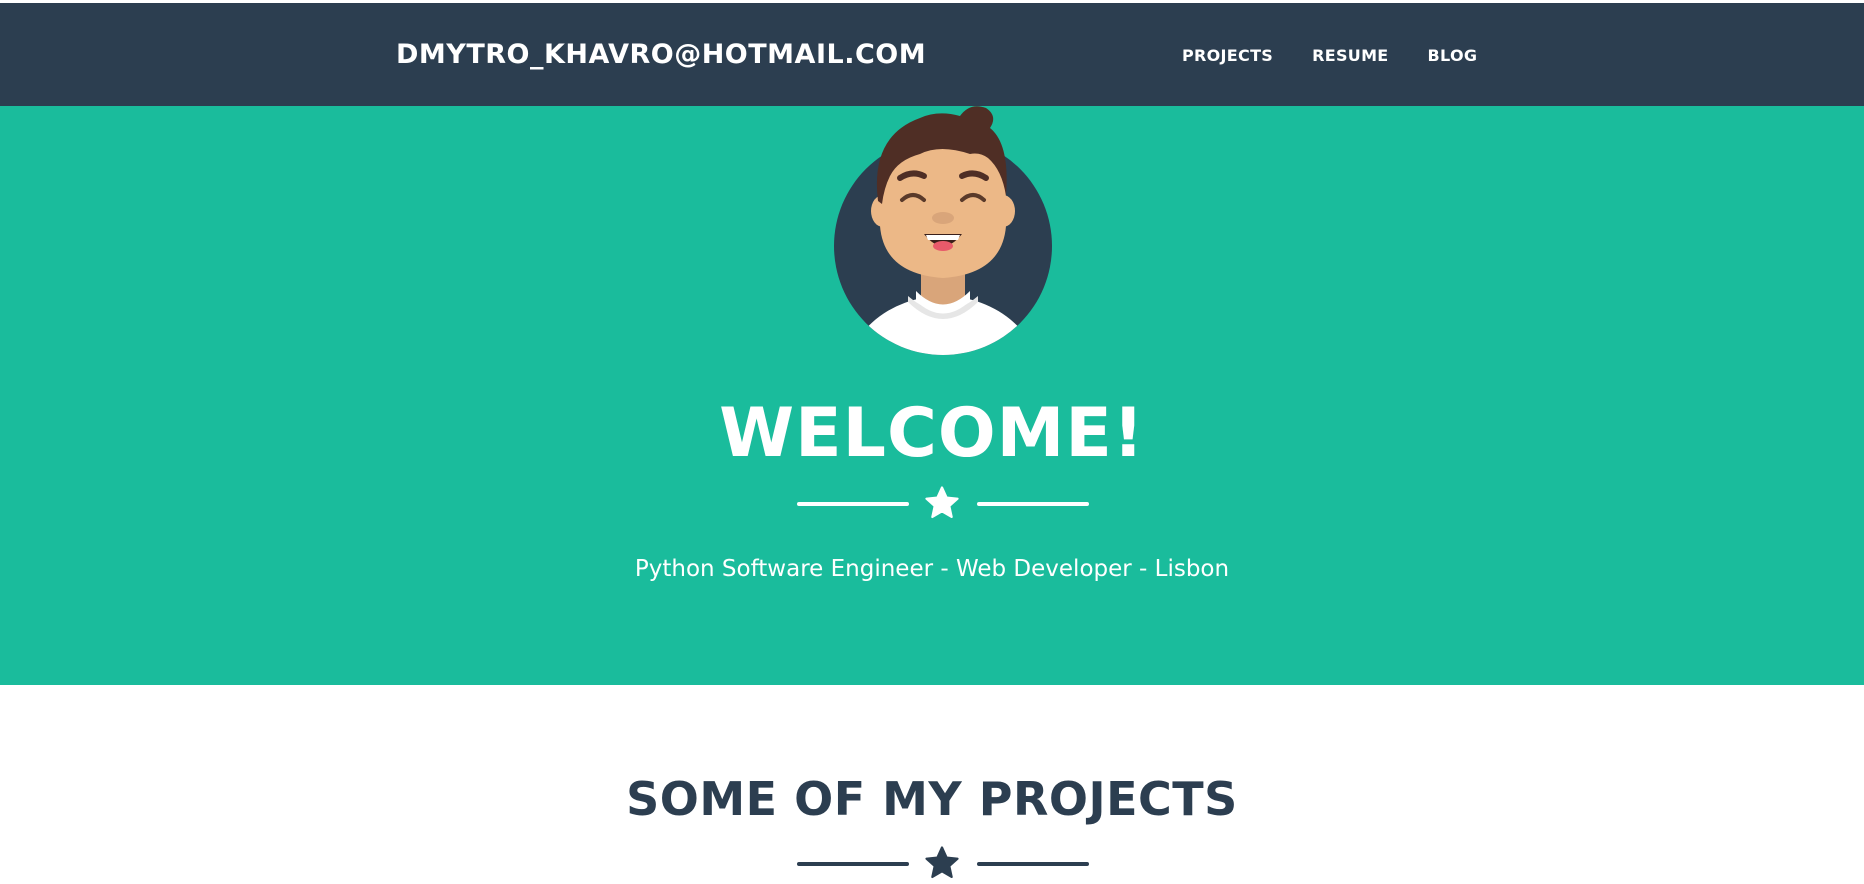 The width and height of the screenshot is (1864, 884). I want to click on brand-link: DMYTRO_KHAVRO@HOTMAIL.COM, so click(661, 54).